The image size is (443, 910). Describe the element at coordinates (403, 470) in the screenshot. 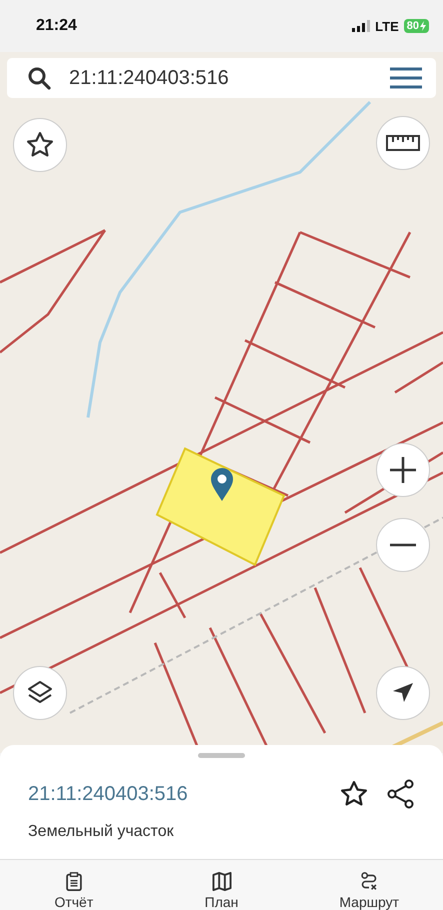

I see `plus-icon` at that location.